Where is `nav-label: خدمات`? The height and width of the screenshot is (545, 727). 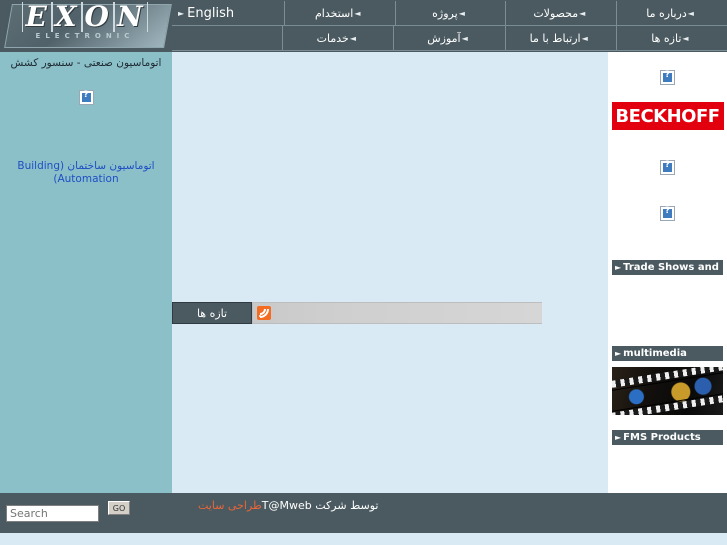 nav-label: خدمات is located at coordinates (332, 38).